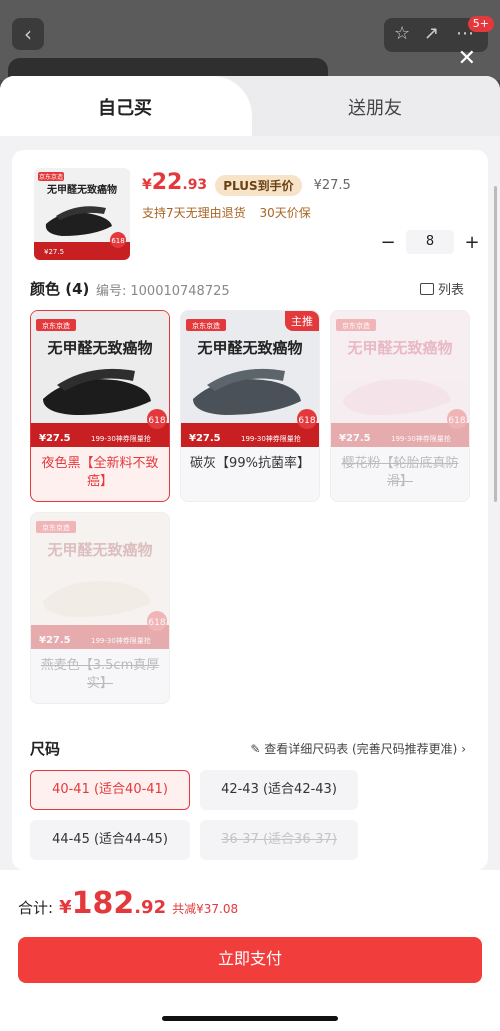  I want to click on size-section-title: 尺码, so click(45, 749).